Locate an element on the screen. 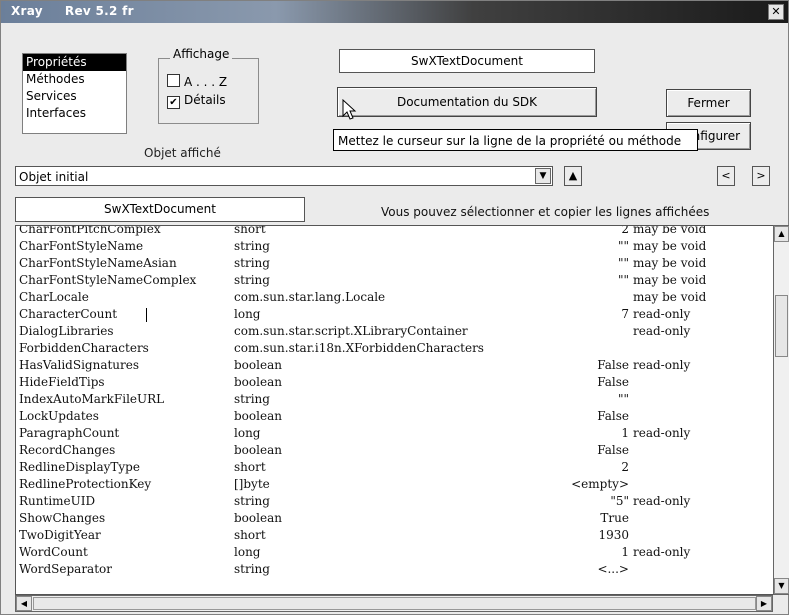  category-item-interfaces: Interfaces is located at coordinates (74, 113).